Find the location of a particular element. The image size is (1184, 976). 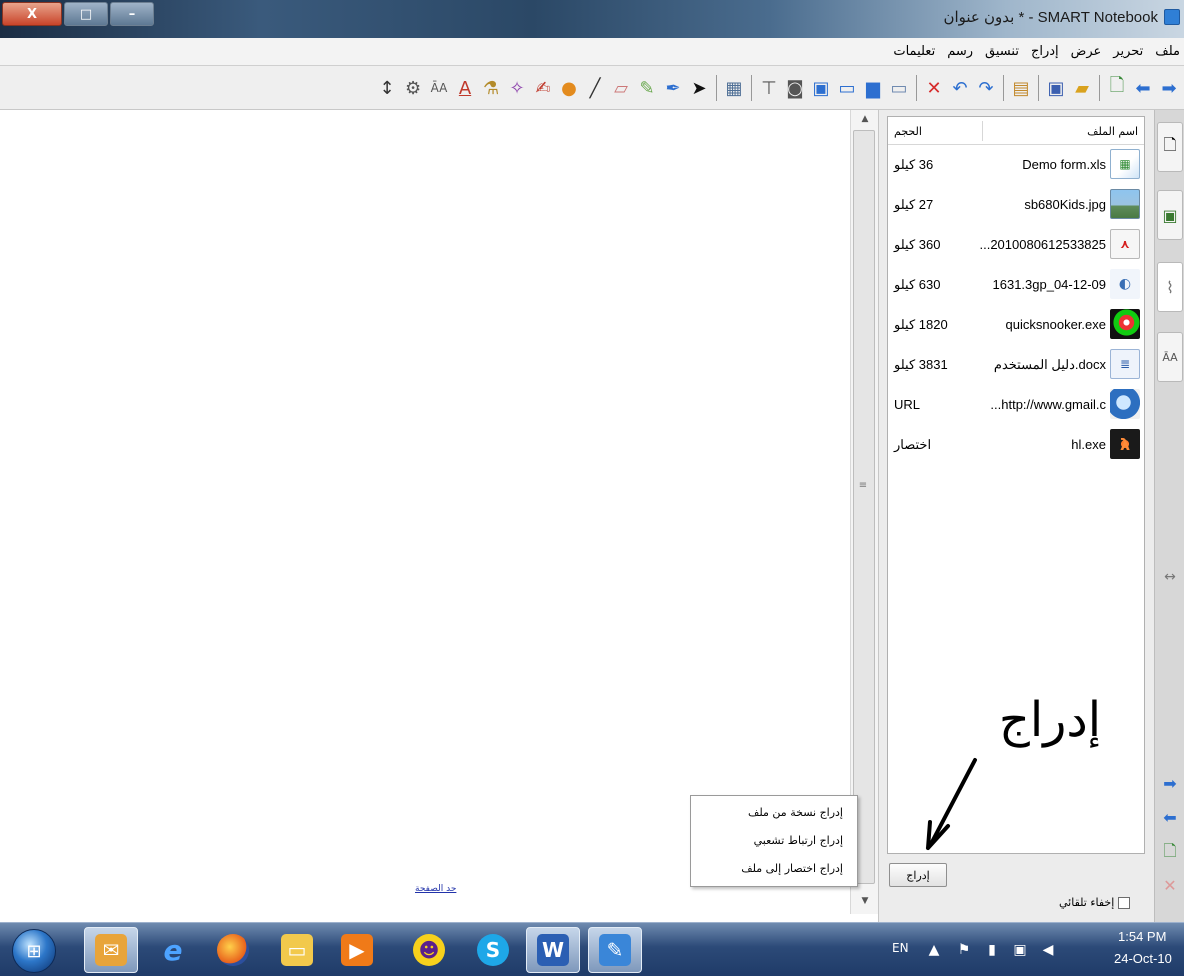

power-icon: ▮ is located at coordinates (992, 950).